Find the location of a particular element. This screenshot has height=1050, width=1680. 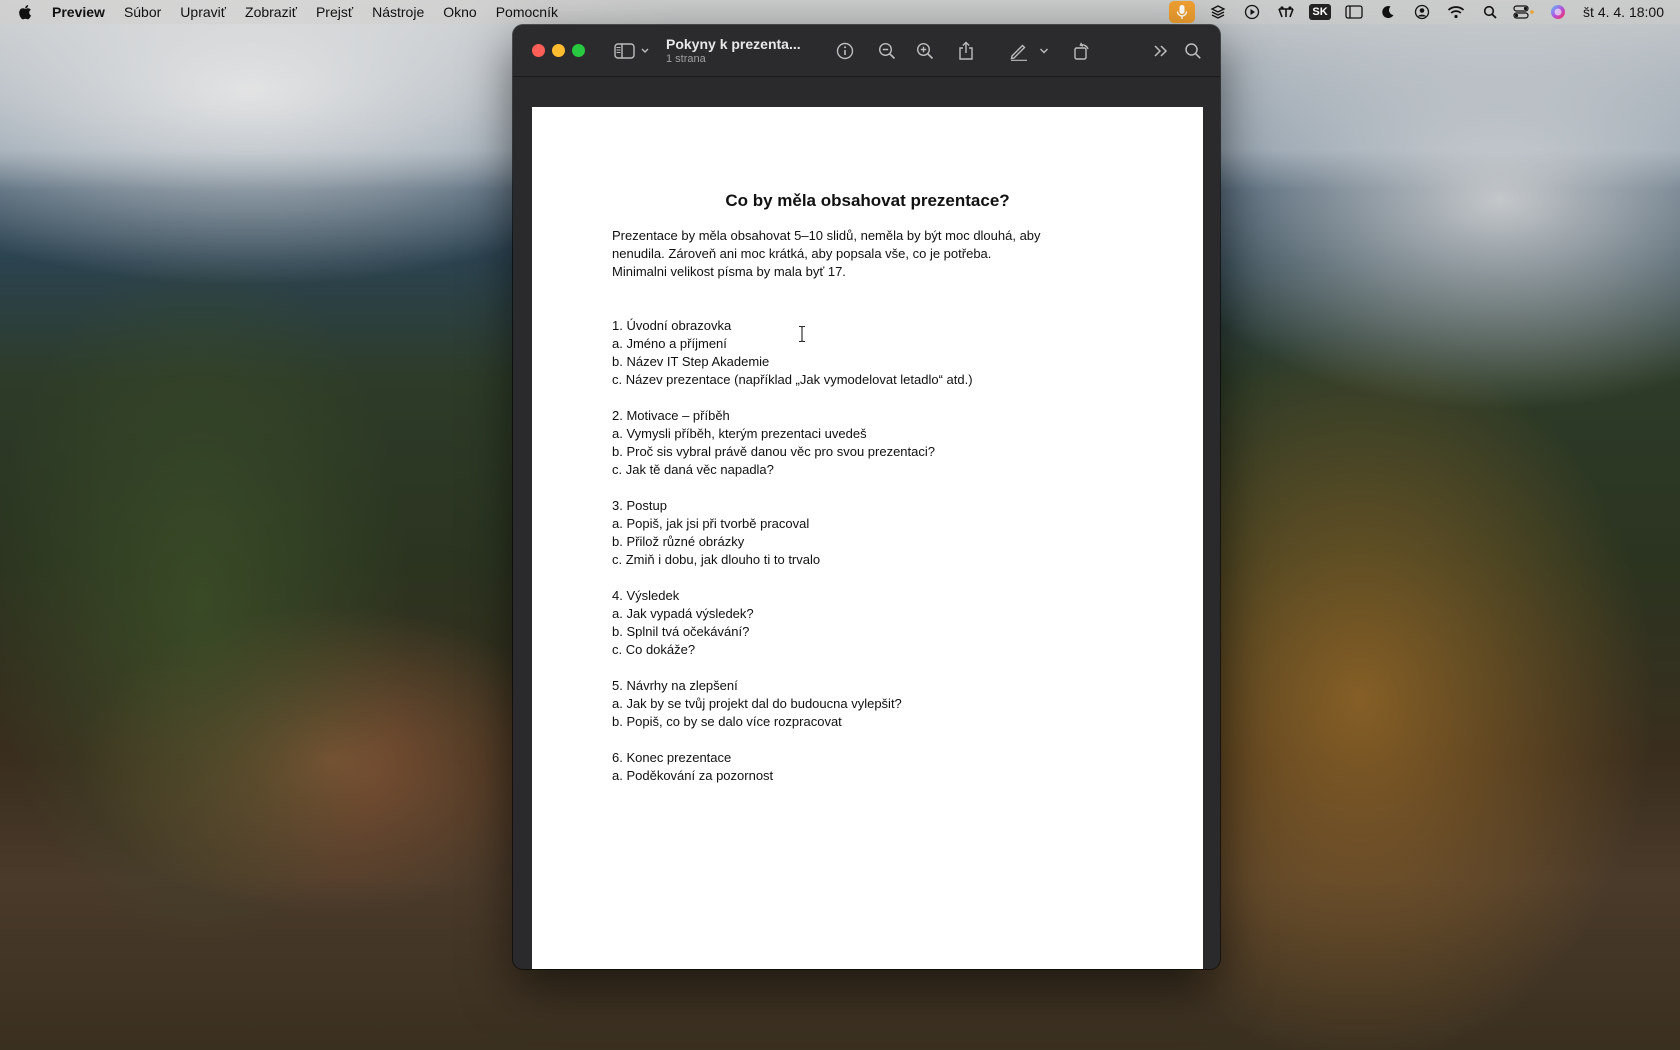

layers-icon is located at coordinates (1218, 12).